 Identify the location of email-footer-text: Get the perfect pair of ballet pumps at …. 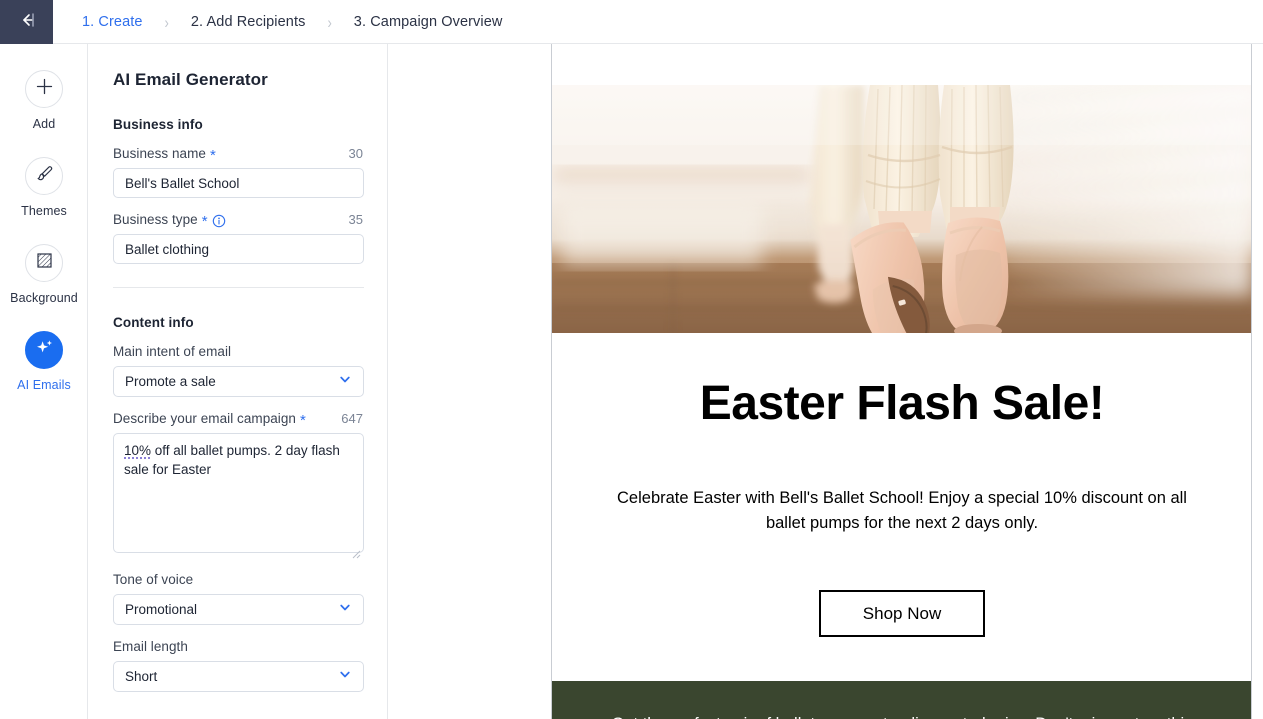
(902, 716).